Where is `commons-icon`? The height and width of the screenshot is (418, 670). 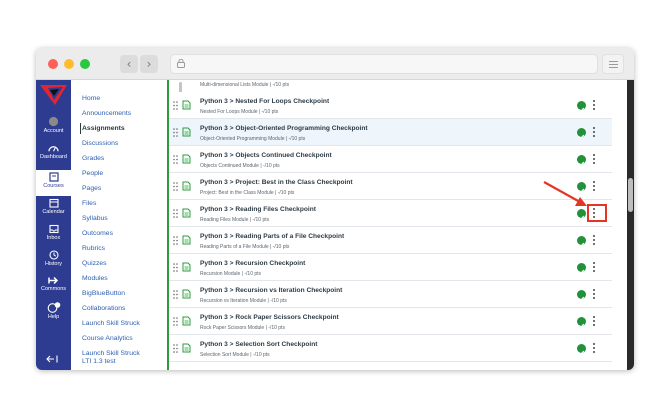
commons-icon is located at coordinates (53, 280).